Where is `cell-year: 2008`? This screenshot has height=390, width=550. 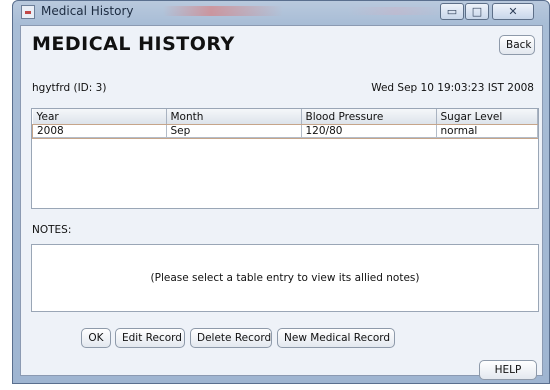
cell-year: 2008 is located at coordinates (99, 131).